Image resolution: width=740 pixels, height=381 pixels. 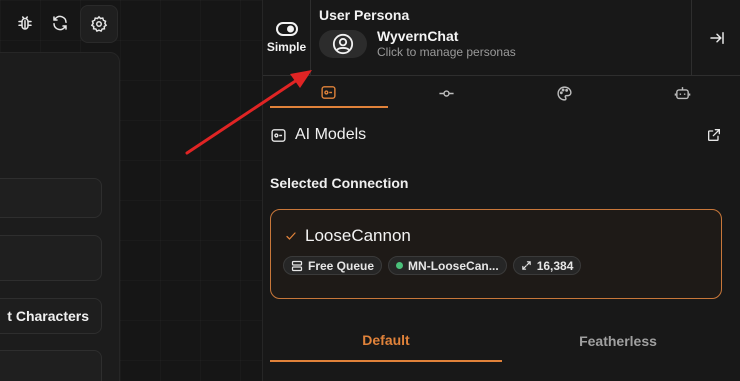 I want to click on toggle-icon, so click(x=286, y=29).